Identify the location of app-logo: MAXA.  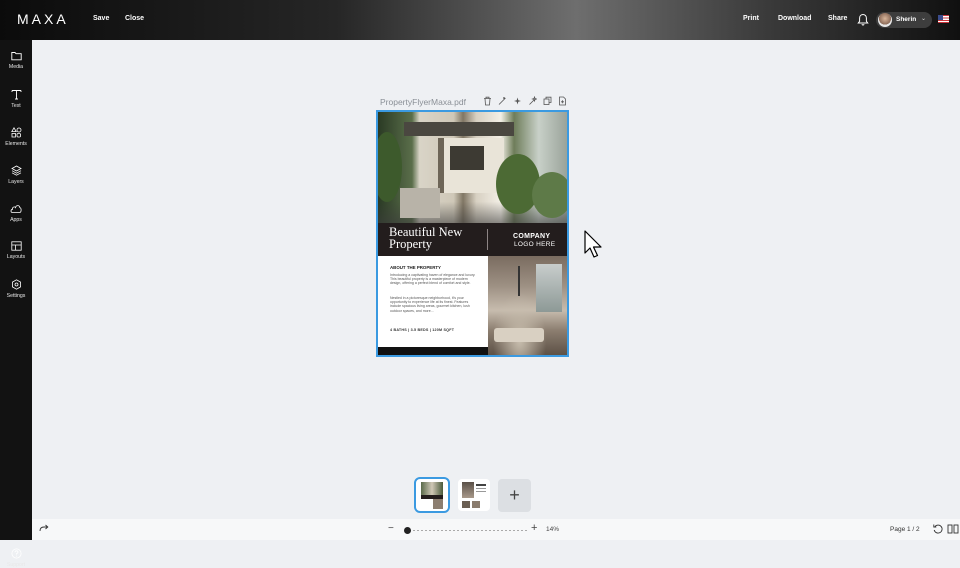
(43, 19).